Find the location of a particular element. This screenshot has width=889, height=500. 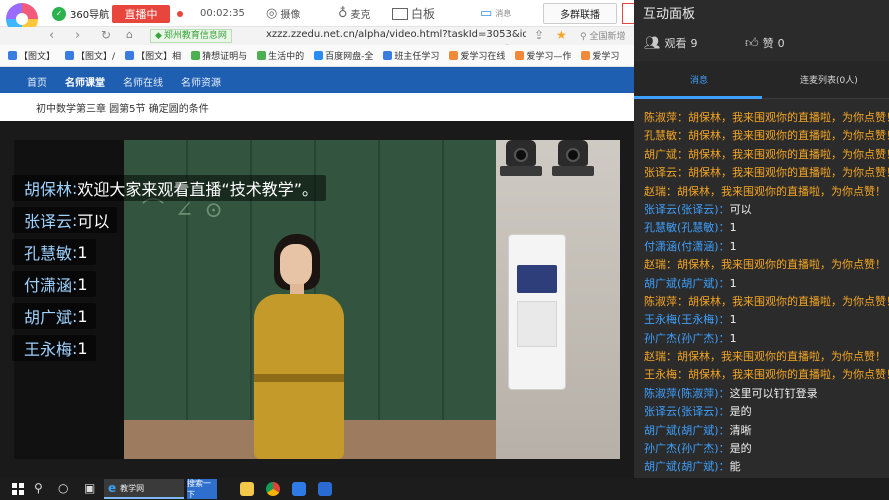

bookmark-item: 猜想证明与 is located at coordinates (219, 55).